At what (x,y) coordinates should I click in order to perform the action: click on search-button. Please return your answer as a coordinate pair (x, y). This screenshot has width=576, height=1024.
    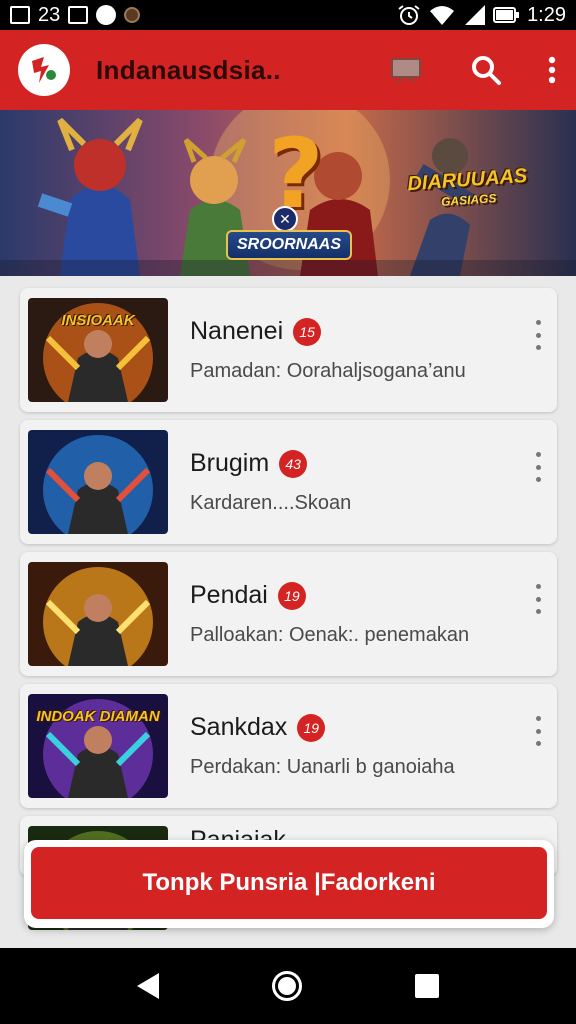
    Looking at the image, I should click on (486, 70).